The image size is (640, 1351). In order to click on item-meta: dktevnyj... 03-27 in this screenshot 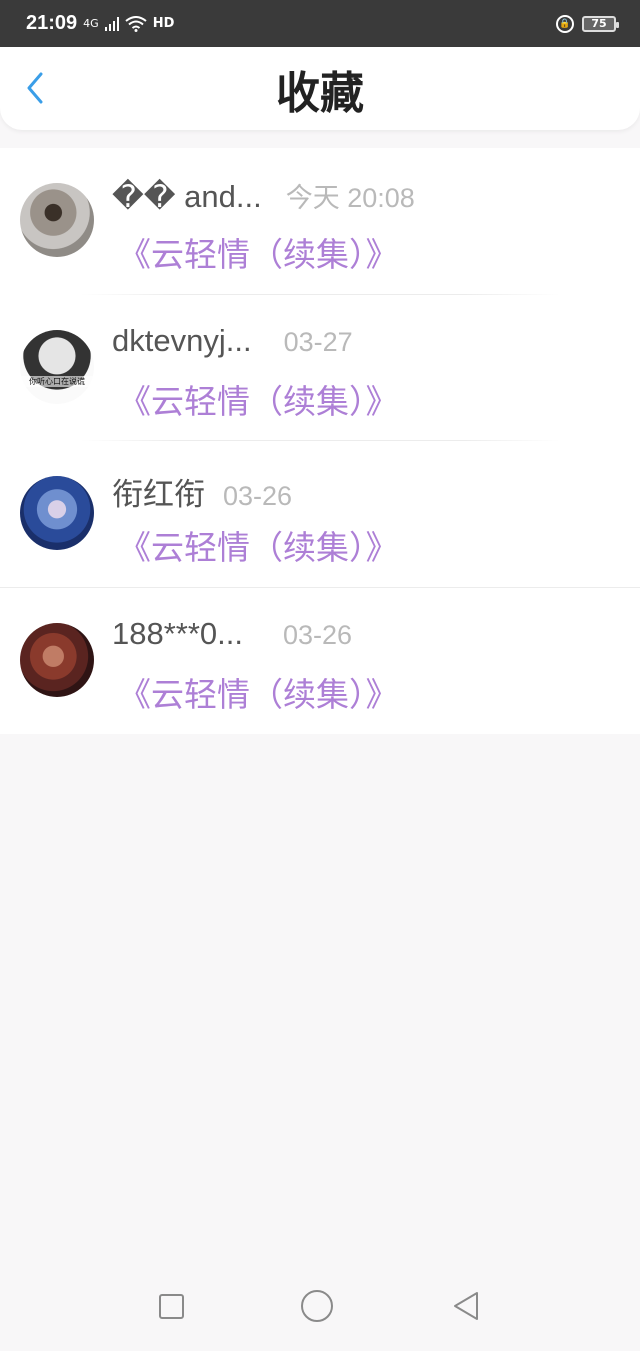, I will do `click(232, 341)`.